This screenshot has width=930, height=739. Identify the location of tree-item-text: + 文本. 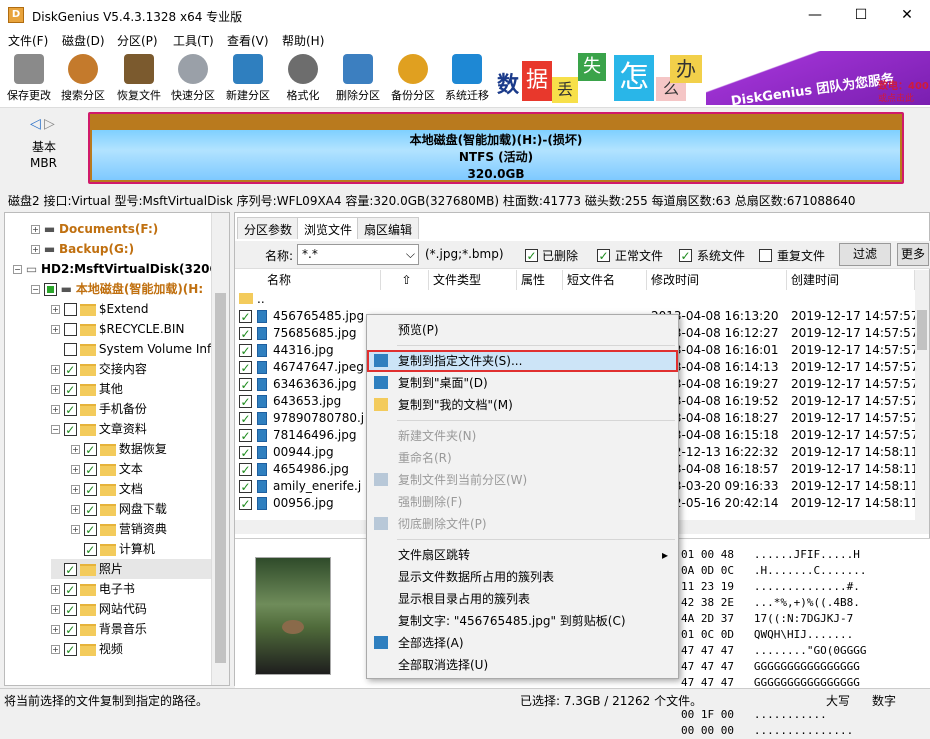
(107, 469).